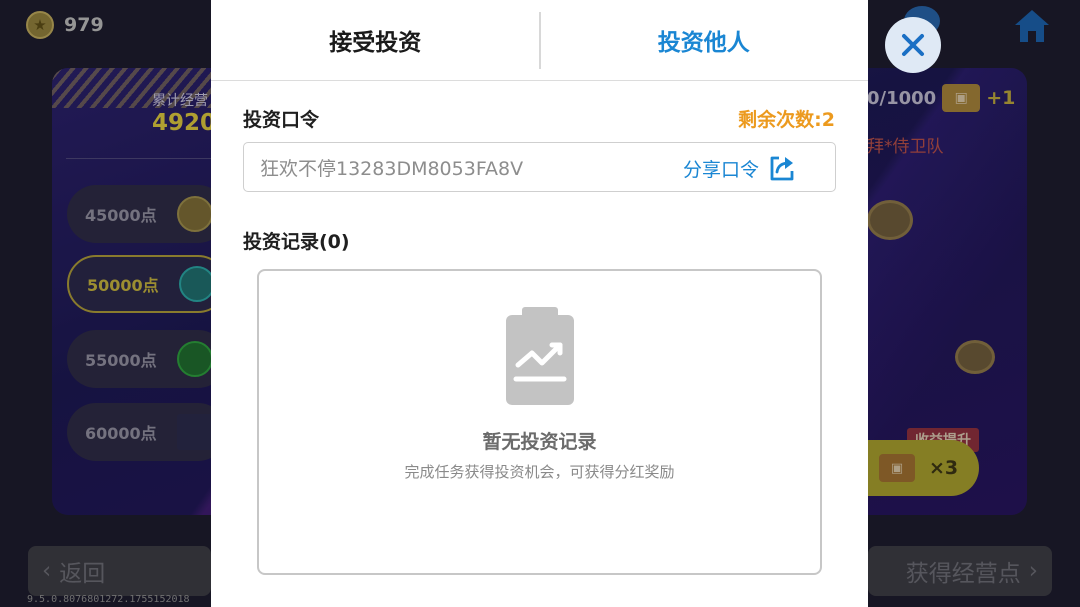 Image resolution: width=1080 pixels, height=607 pixels. Describe the element at coordinates (375, 40) in the screenshot. I see `tab-accept-investment: 接受投资` at that location.